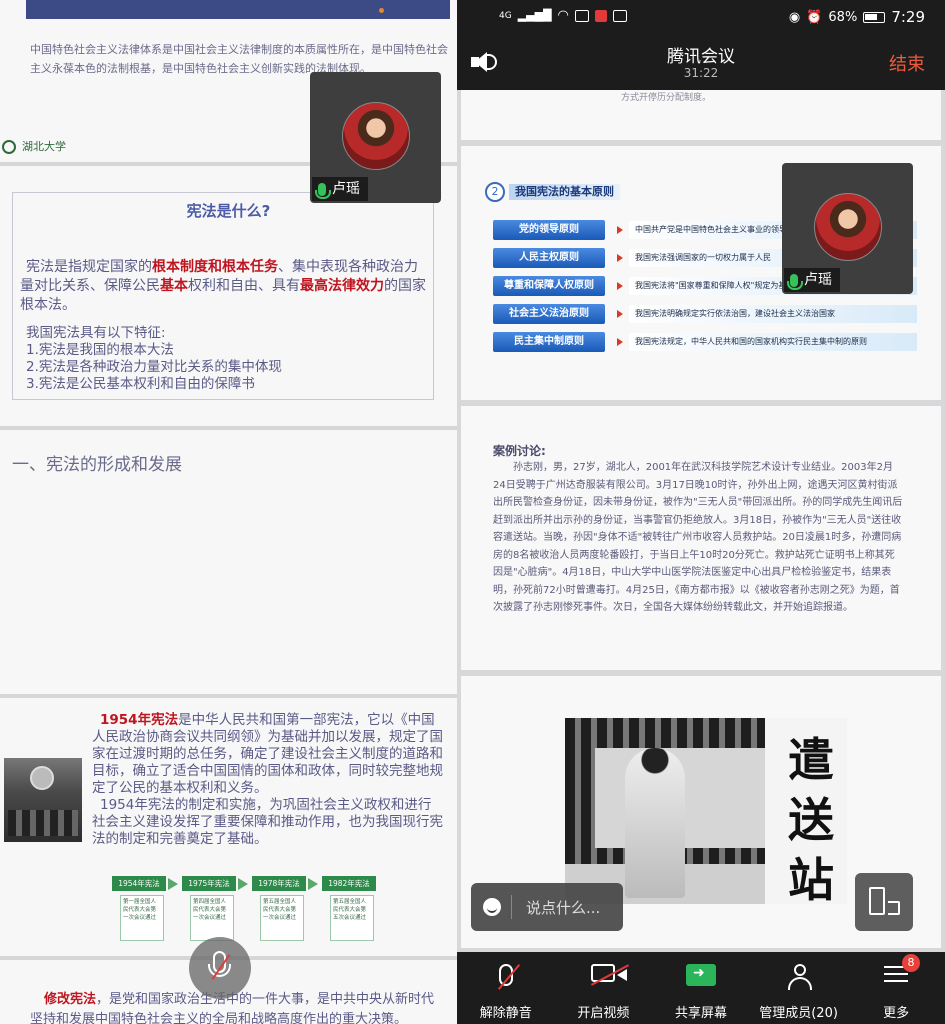 This screenshot has height=1024, width=945. What do you see at coordinates (215, 267) in the screenshot?
I see `def-highlight: 根本制度和根本任务` at bounding box center [215, 267].